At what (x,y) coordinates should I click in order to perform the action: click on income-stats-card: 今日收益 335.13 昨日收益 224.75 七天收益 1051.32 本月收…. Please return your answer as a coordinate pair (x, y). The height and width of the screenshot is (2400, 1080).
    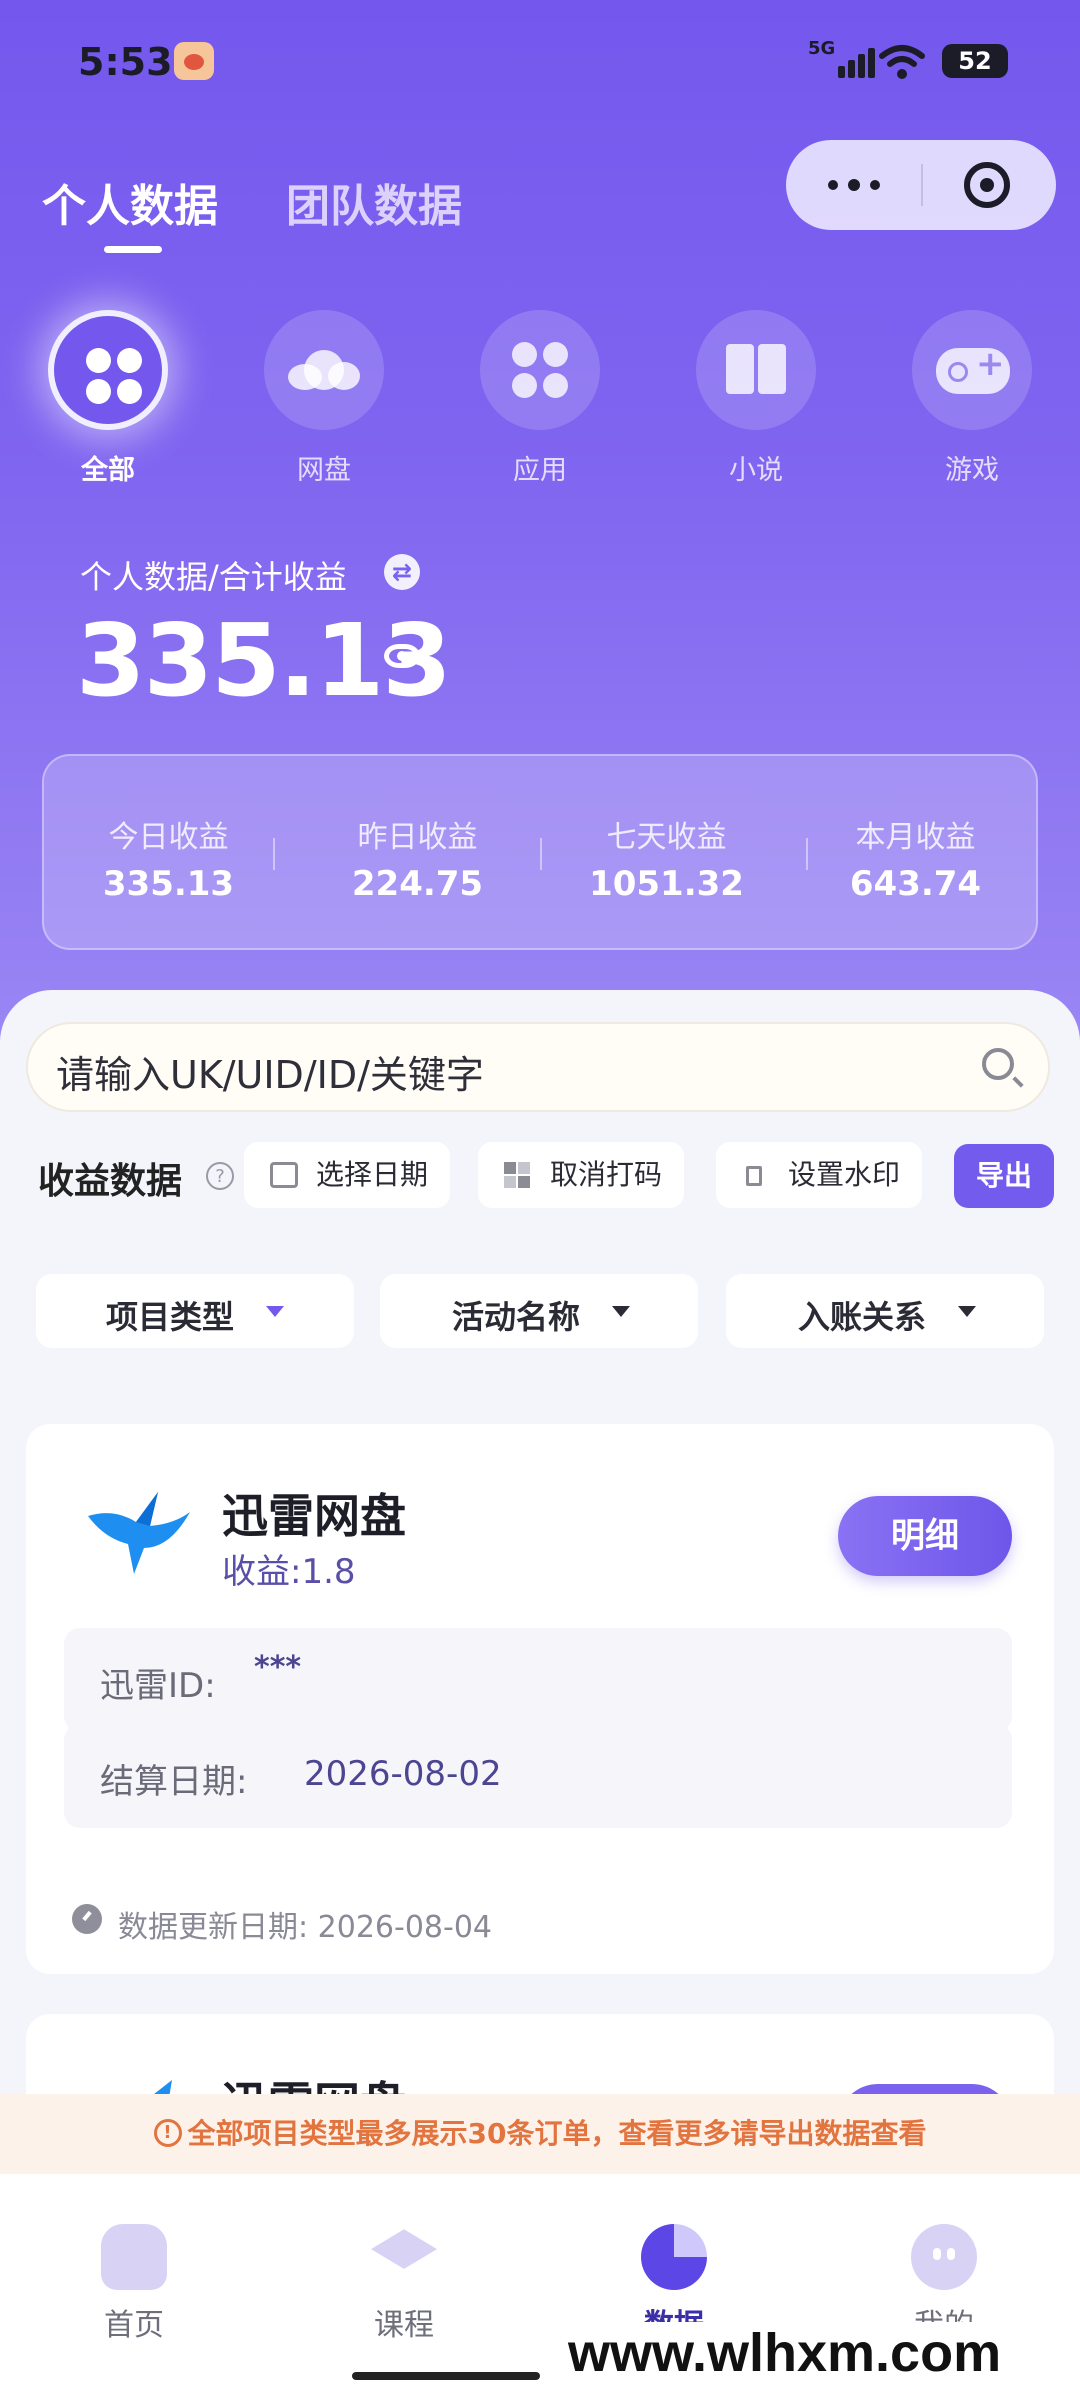
    Looking at the image, I should click on (540, 852).